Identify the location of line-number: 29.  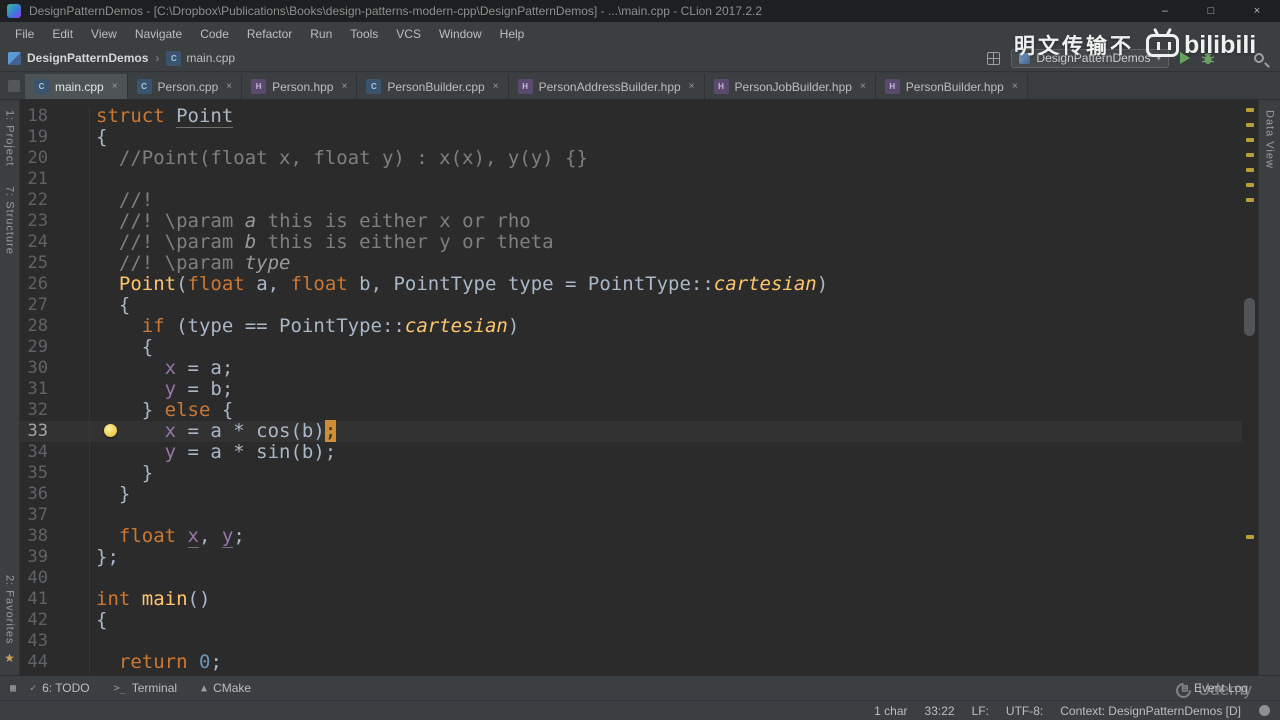
(55, 347).